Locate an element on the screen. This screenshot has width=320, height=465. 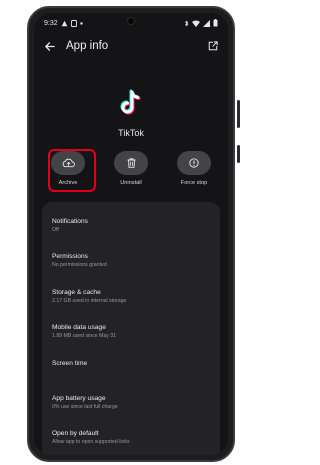
archive-highlight-box is located at coordinates (72, 170).